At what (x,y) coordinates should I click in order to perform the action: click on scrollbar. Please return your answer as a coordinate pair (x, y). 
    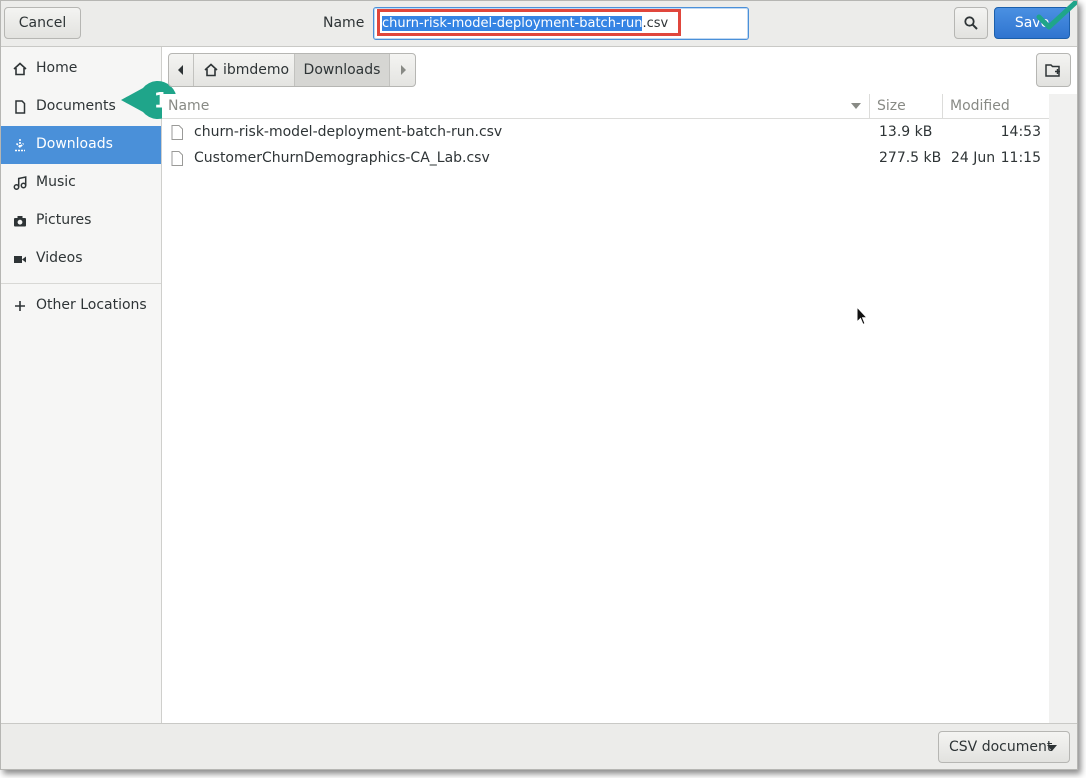
    Looking at the image, I should click on (1063, 408).